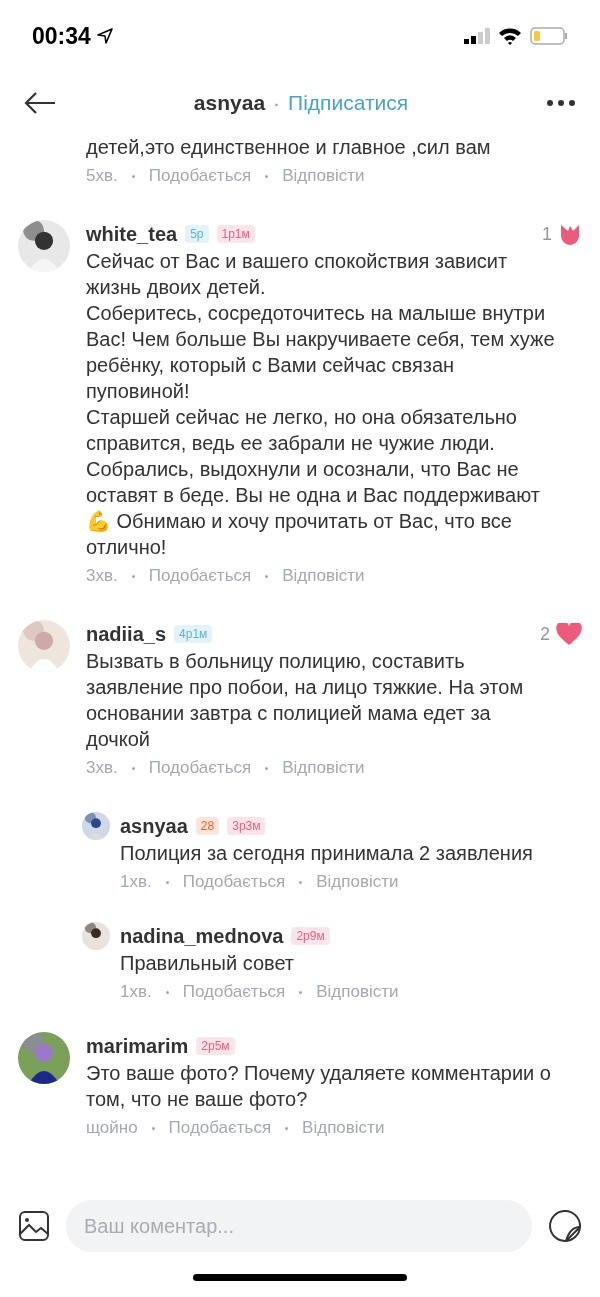 The image size is (600, 1297). Describe the element at coordinates (104, 36) in the screenshot. I see `location-arrow-icon` at that location.